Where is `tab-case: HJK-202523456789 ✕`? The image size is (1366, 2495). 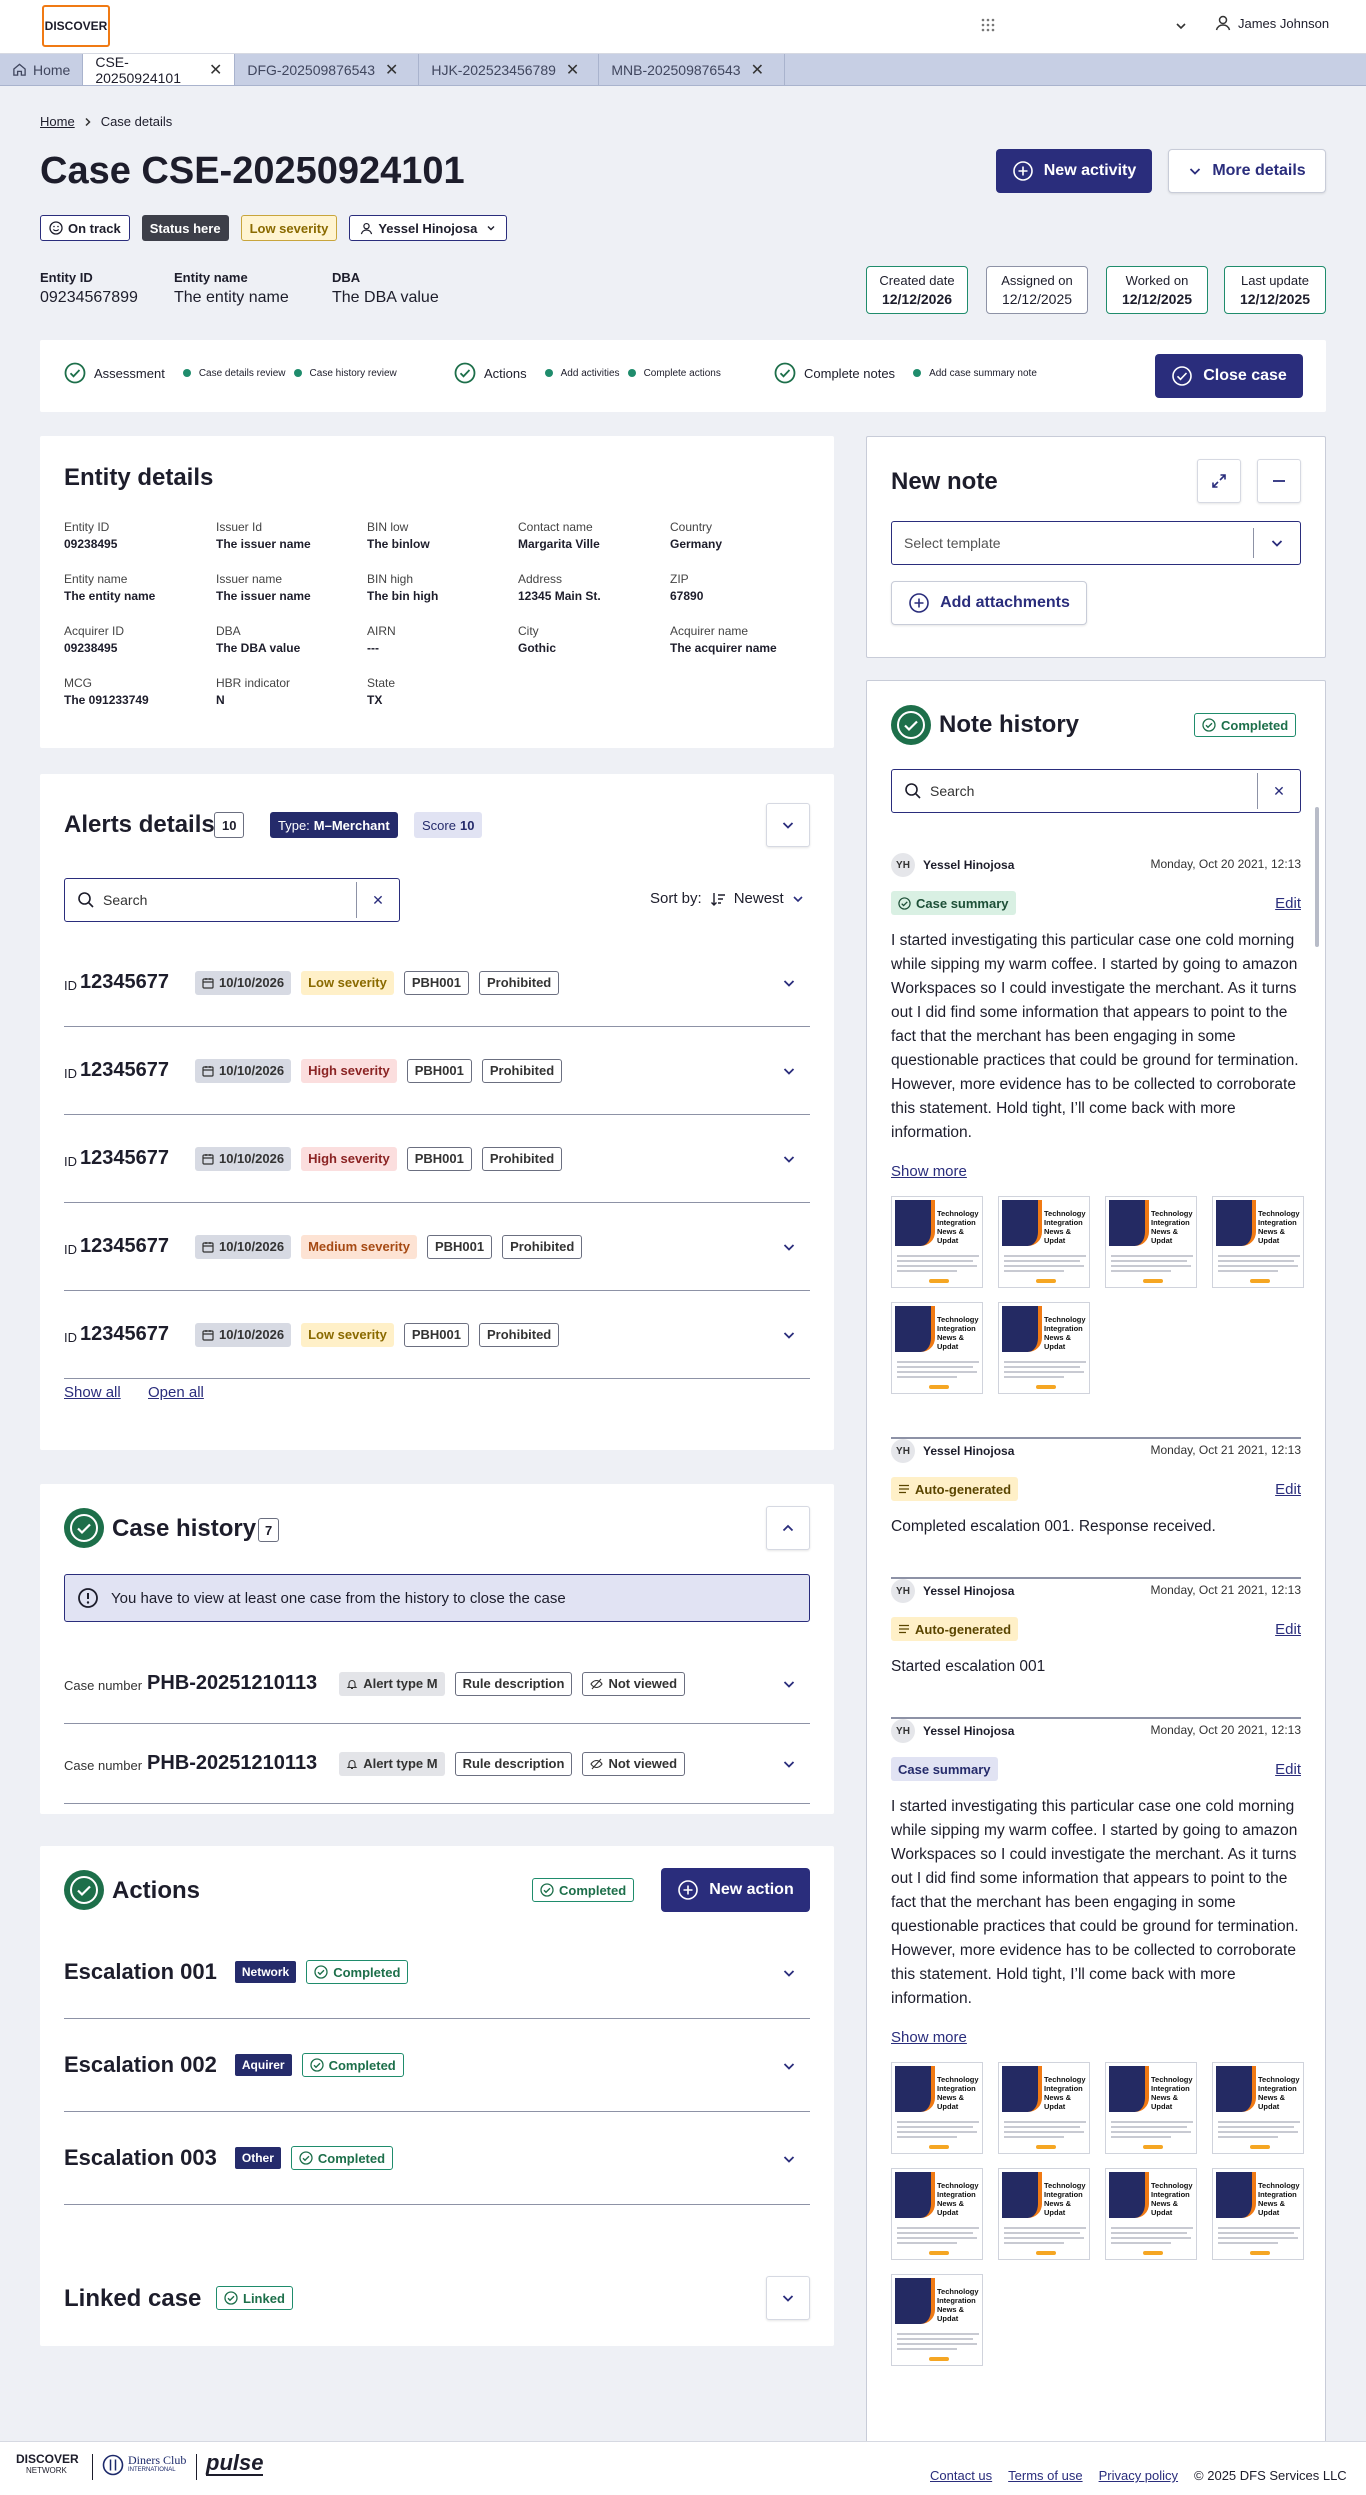 tab-case: HJK-202523456789 ✕ is located at coordinates (509, 69).